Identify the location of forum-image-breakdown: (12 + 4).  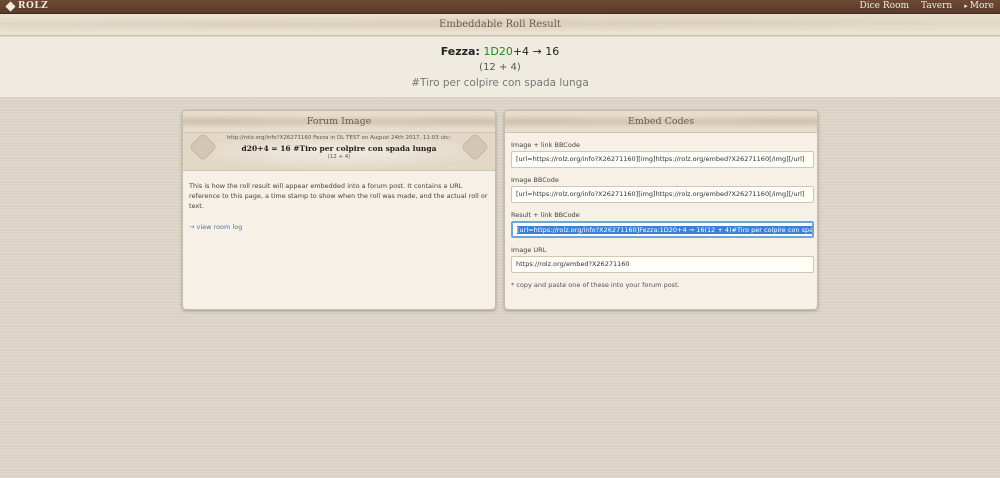
(339, 157).